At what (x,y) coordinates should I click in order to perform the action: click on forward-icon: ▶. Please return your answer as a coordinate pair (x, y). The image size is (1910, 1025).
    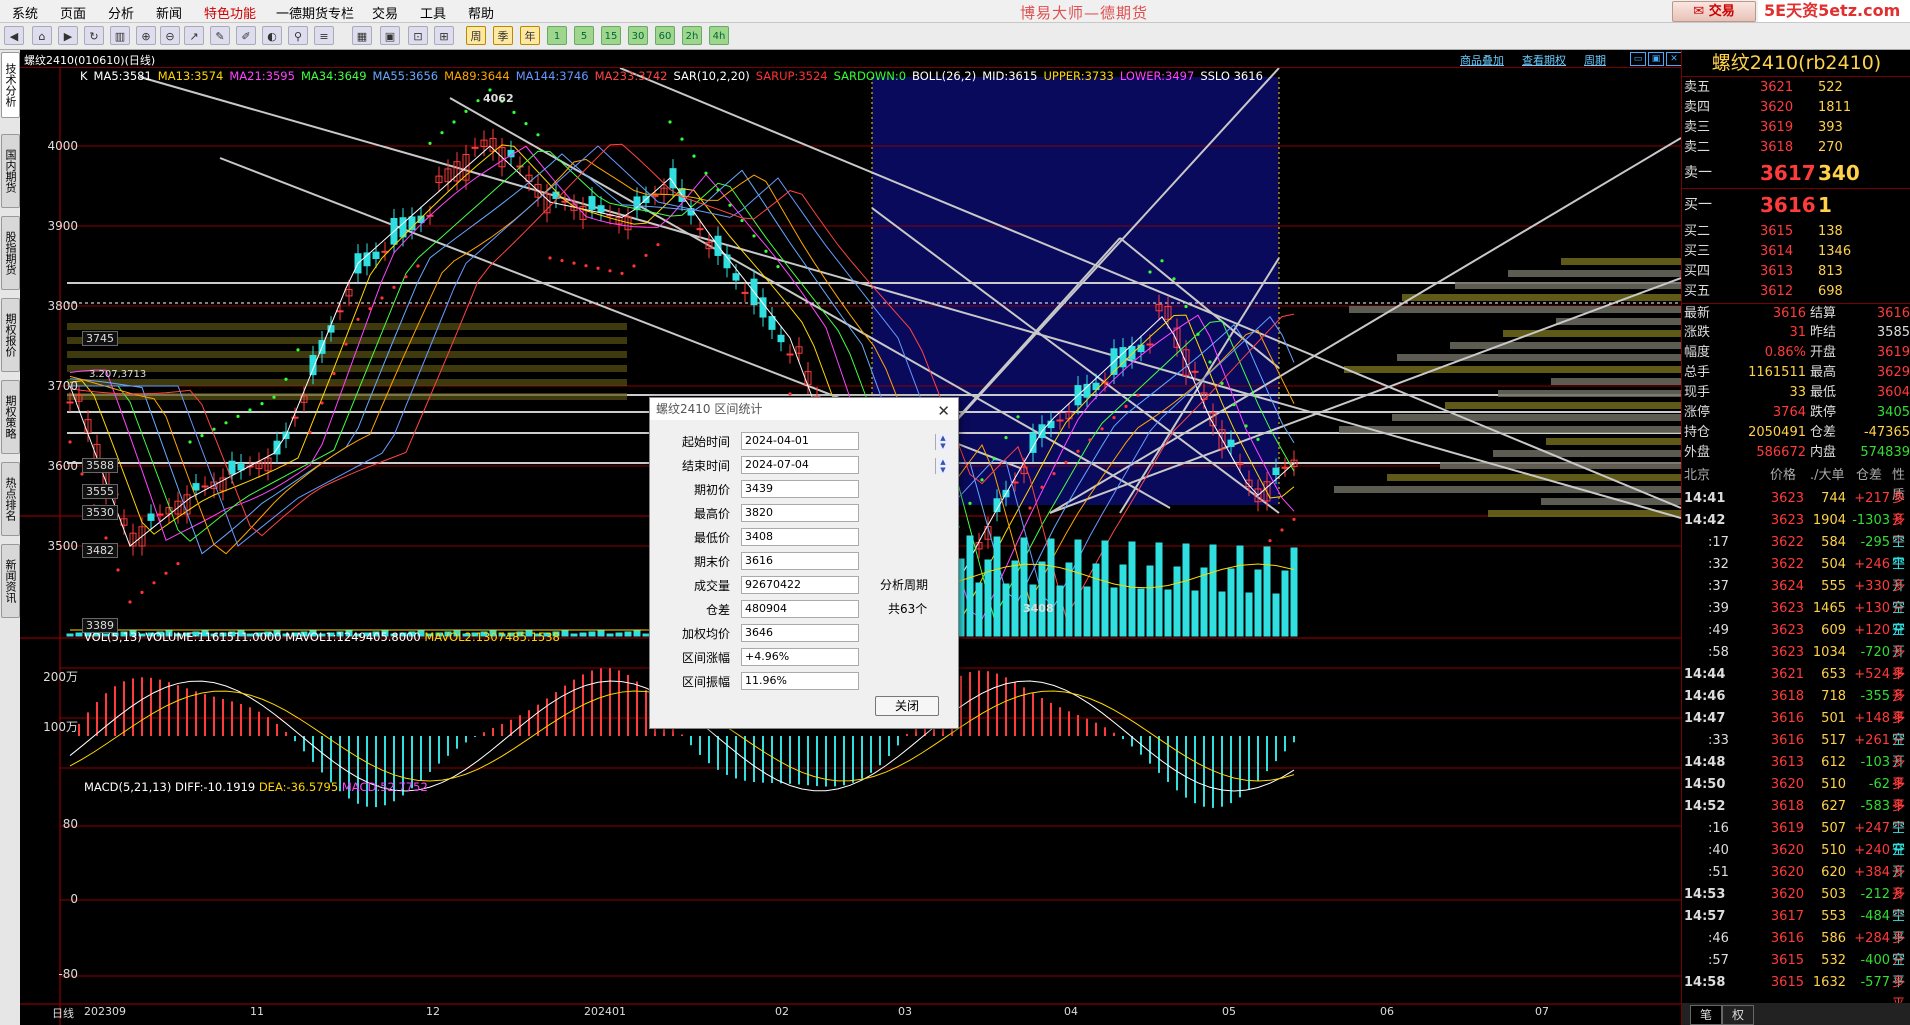
    Looking at the image, I should click on (68, 35).